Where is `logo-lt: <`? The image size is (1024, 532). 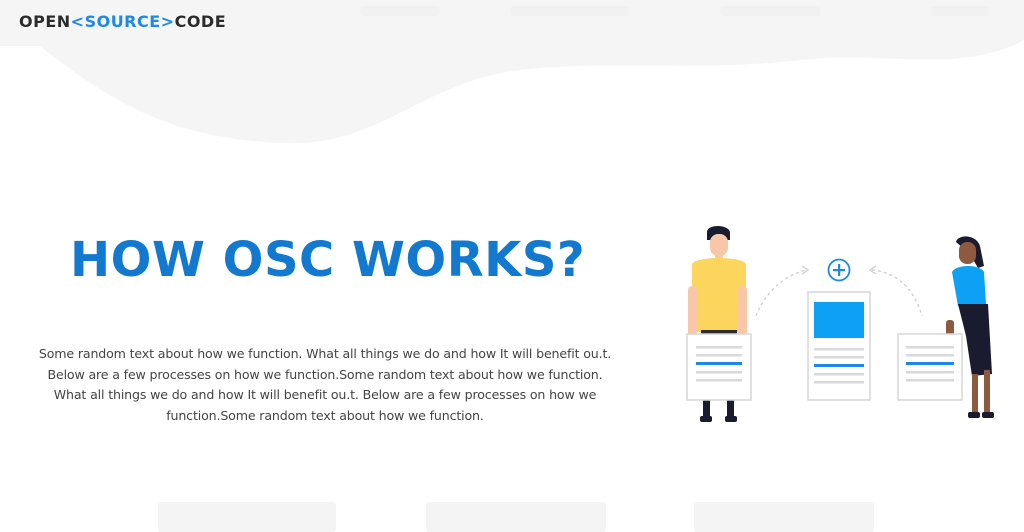
logo-lt: < is located at coordinates (77, 21).